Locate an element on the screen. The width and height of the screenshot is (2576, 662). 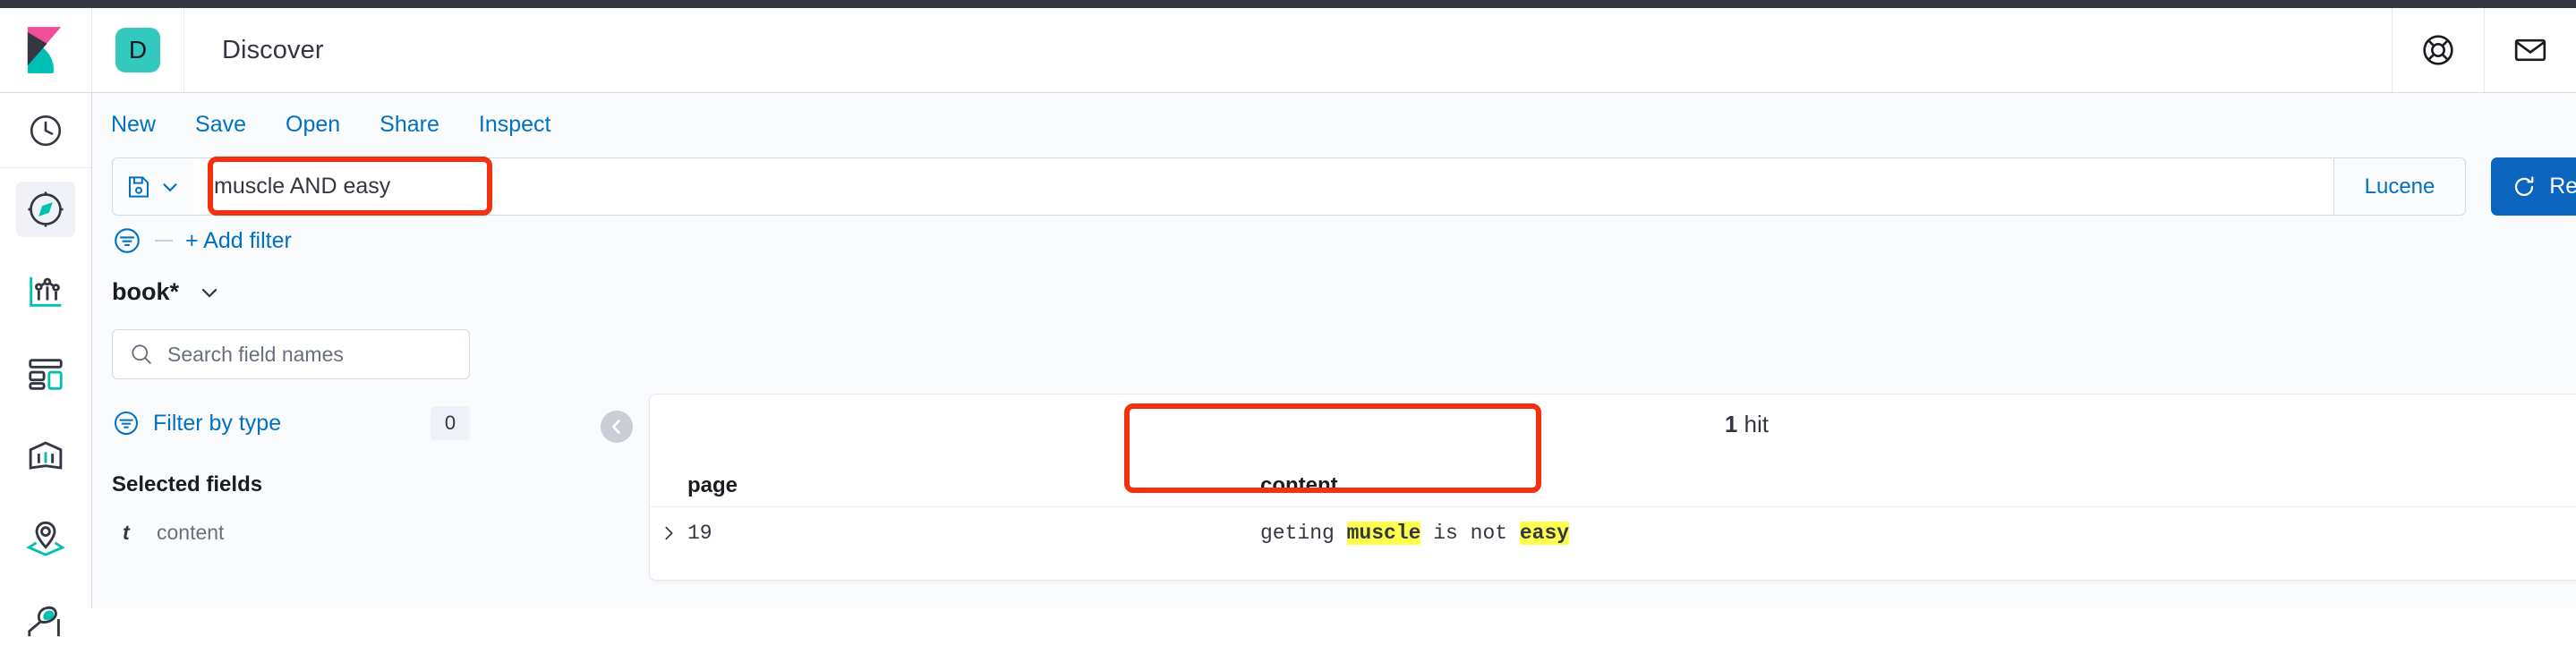
collapse-sidebar-button is located at coordinates (617, 427).